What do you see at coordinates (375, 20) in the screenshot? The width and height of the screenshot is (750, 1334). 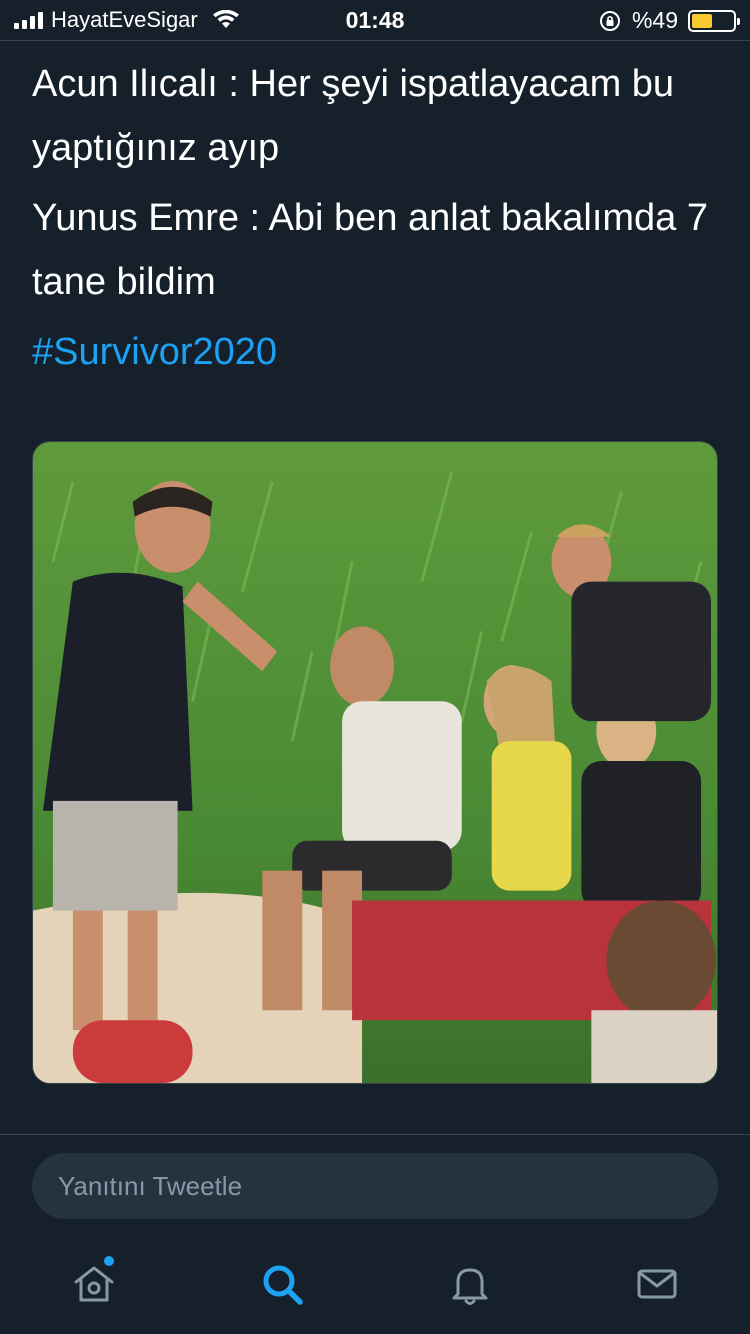 I see `status-bar: HayatEveSigar 01:48 %49` at bounding box center [375, 20].